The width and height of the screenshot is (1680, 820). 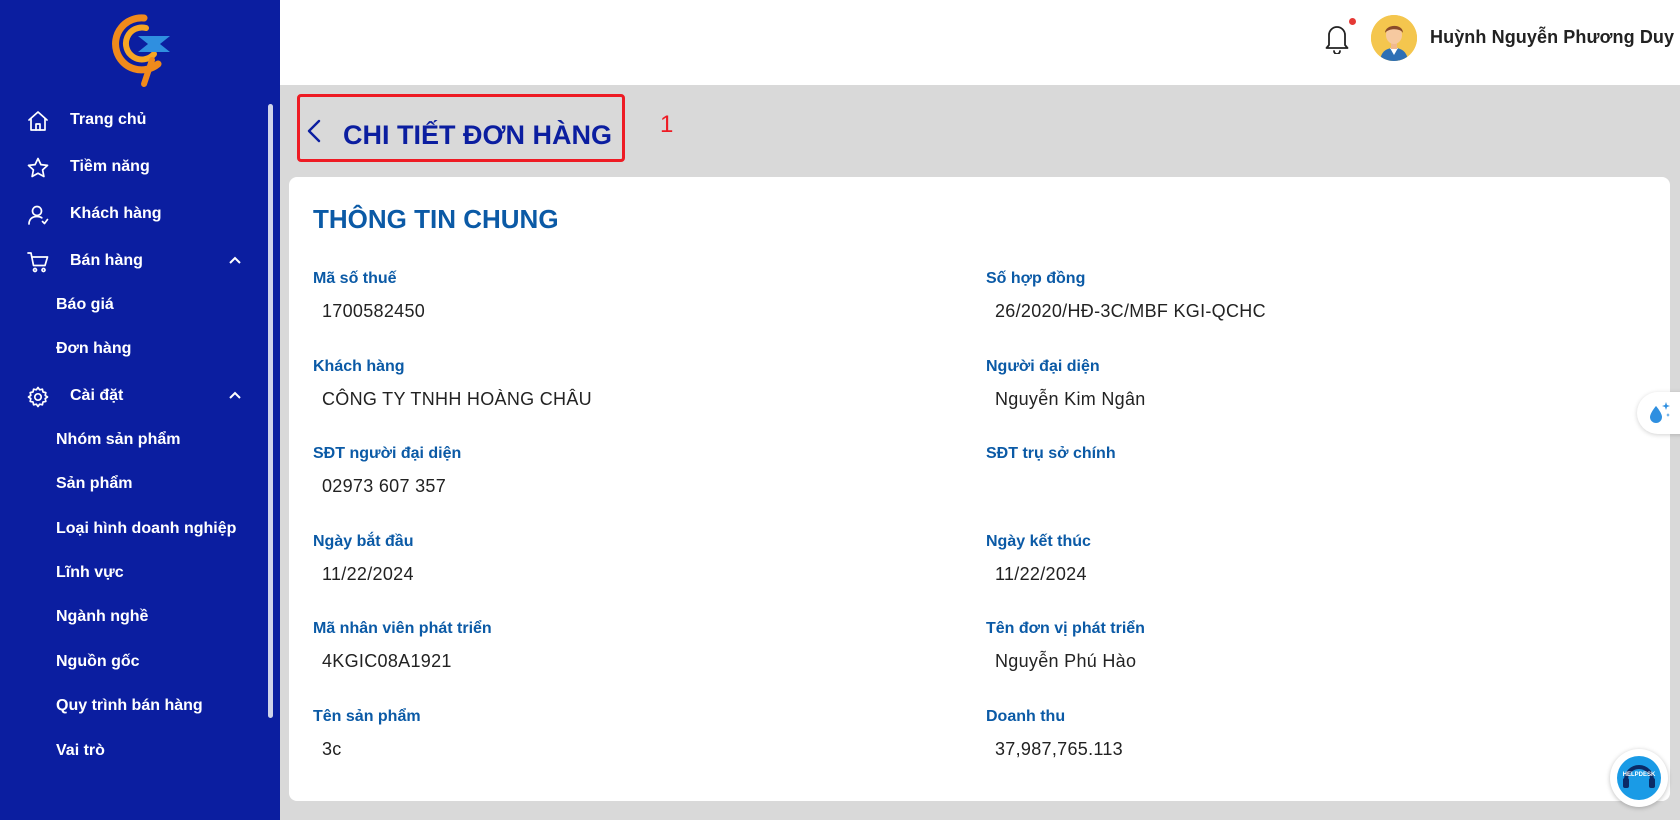 I want to click on gear-icon, so click(x=38, y=397).